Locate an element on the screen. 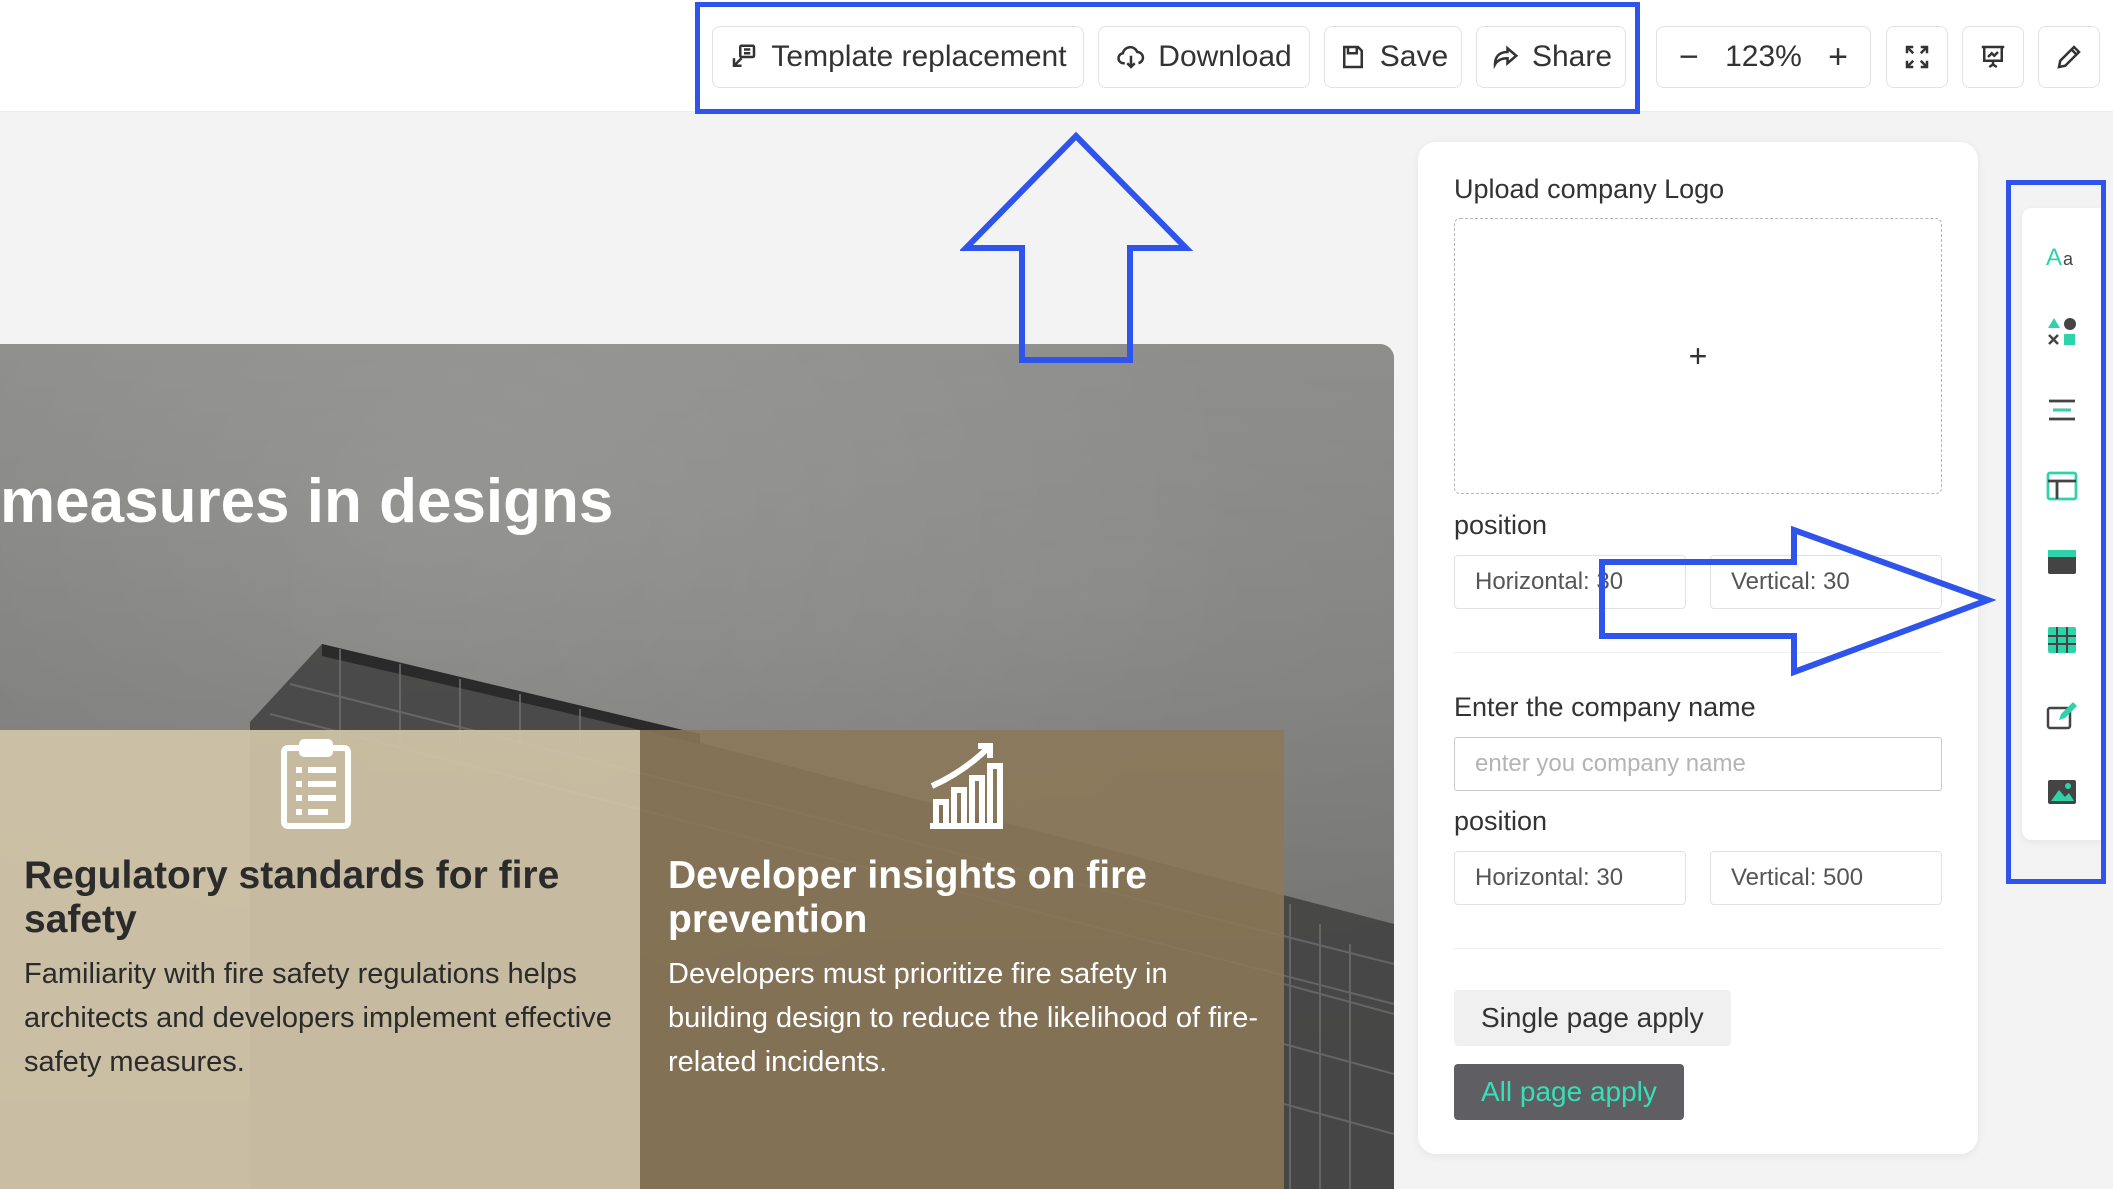  arrow-right-icon is located at coordinates (1797, 601).